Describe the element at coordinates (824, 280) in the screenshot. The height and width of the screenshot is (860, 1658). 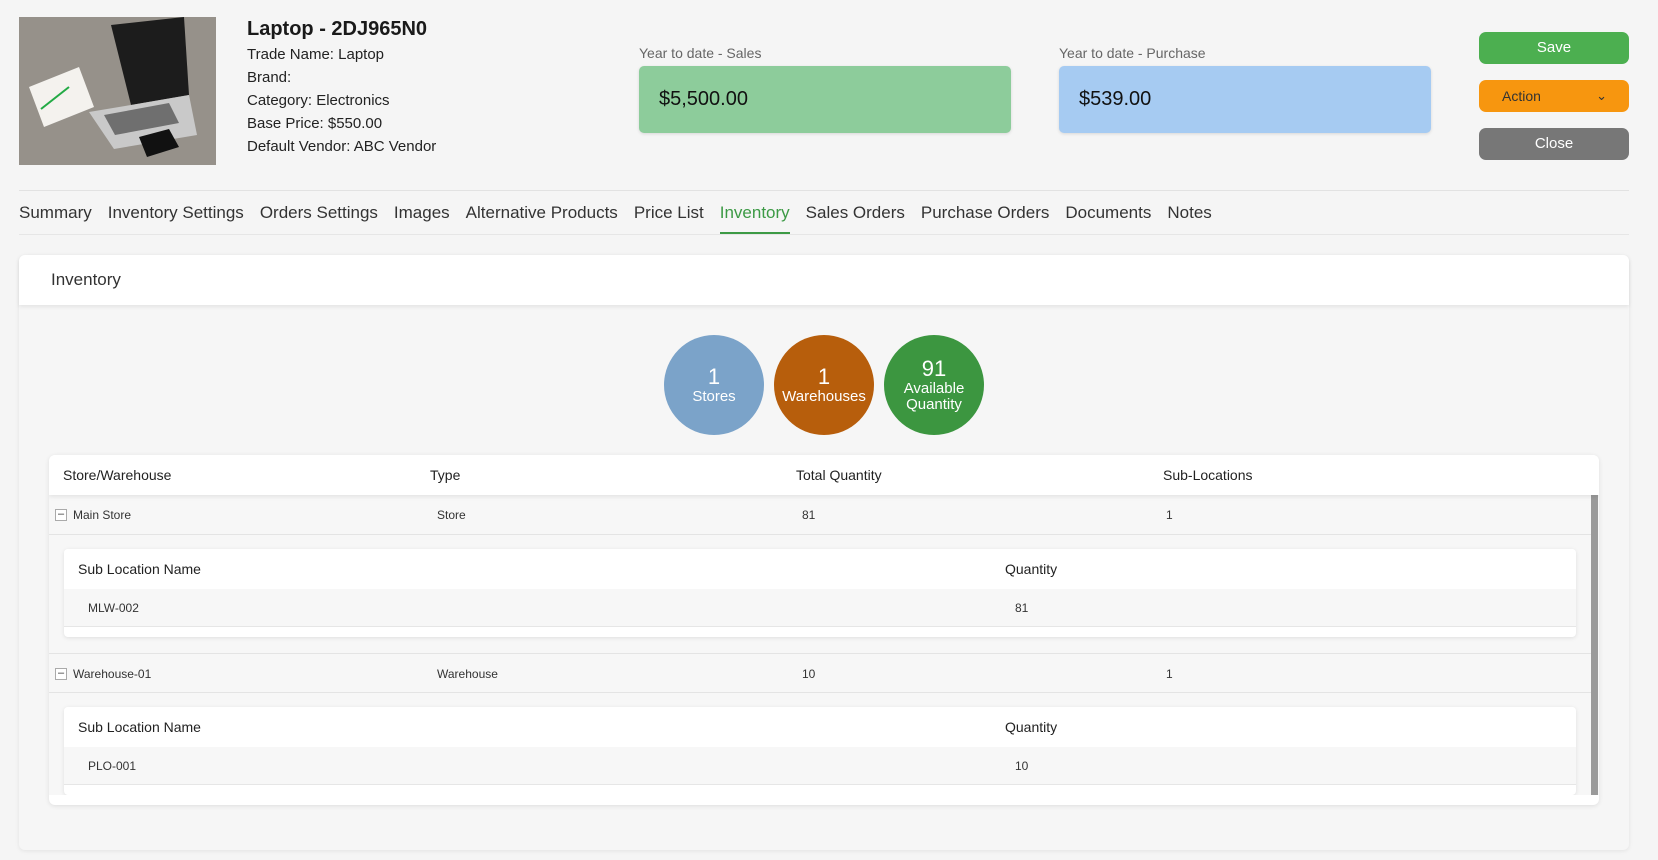
I see `panel-title: Inventory` at that location.